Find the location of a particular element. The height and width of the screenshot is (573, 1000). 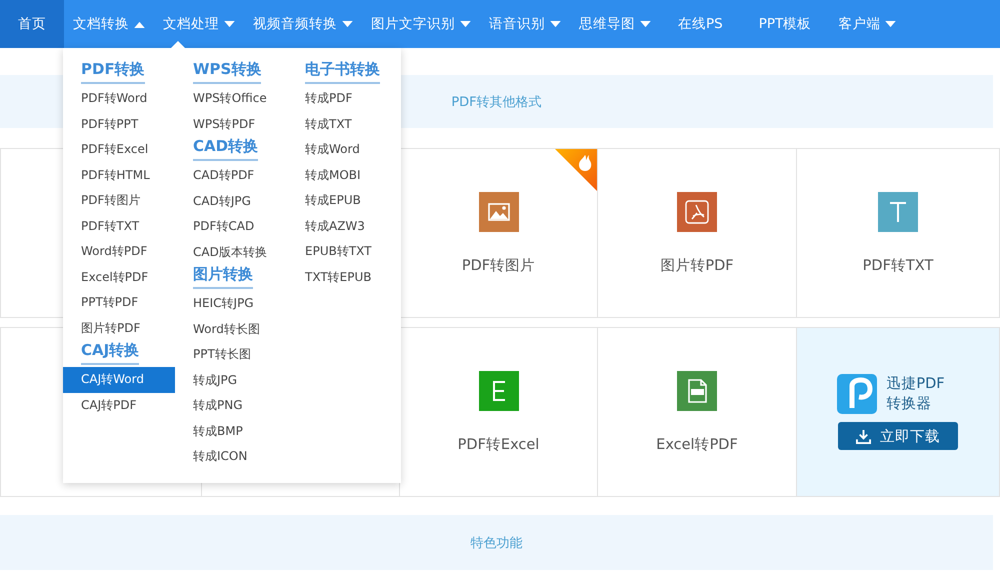

menu-item: Excel转PDF is located at coordinates (105, 277).